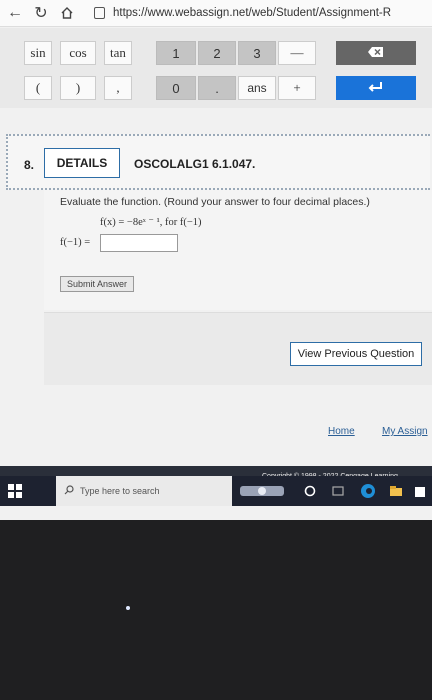 The height and width of the screenshot is (700, 432). Describe the element at coordinates (15, 491) in the screenshot. I see `windows-start-icon` at that location.